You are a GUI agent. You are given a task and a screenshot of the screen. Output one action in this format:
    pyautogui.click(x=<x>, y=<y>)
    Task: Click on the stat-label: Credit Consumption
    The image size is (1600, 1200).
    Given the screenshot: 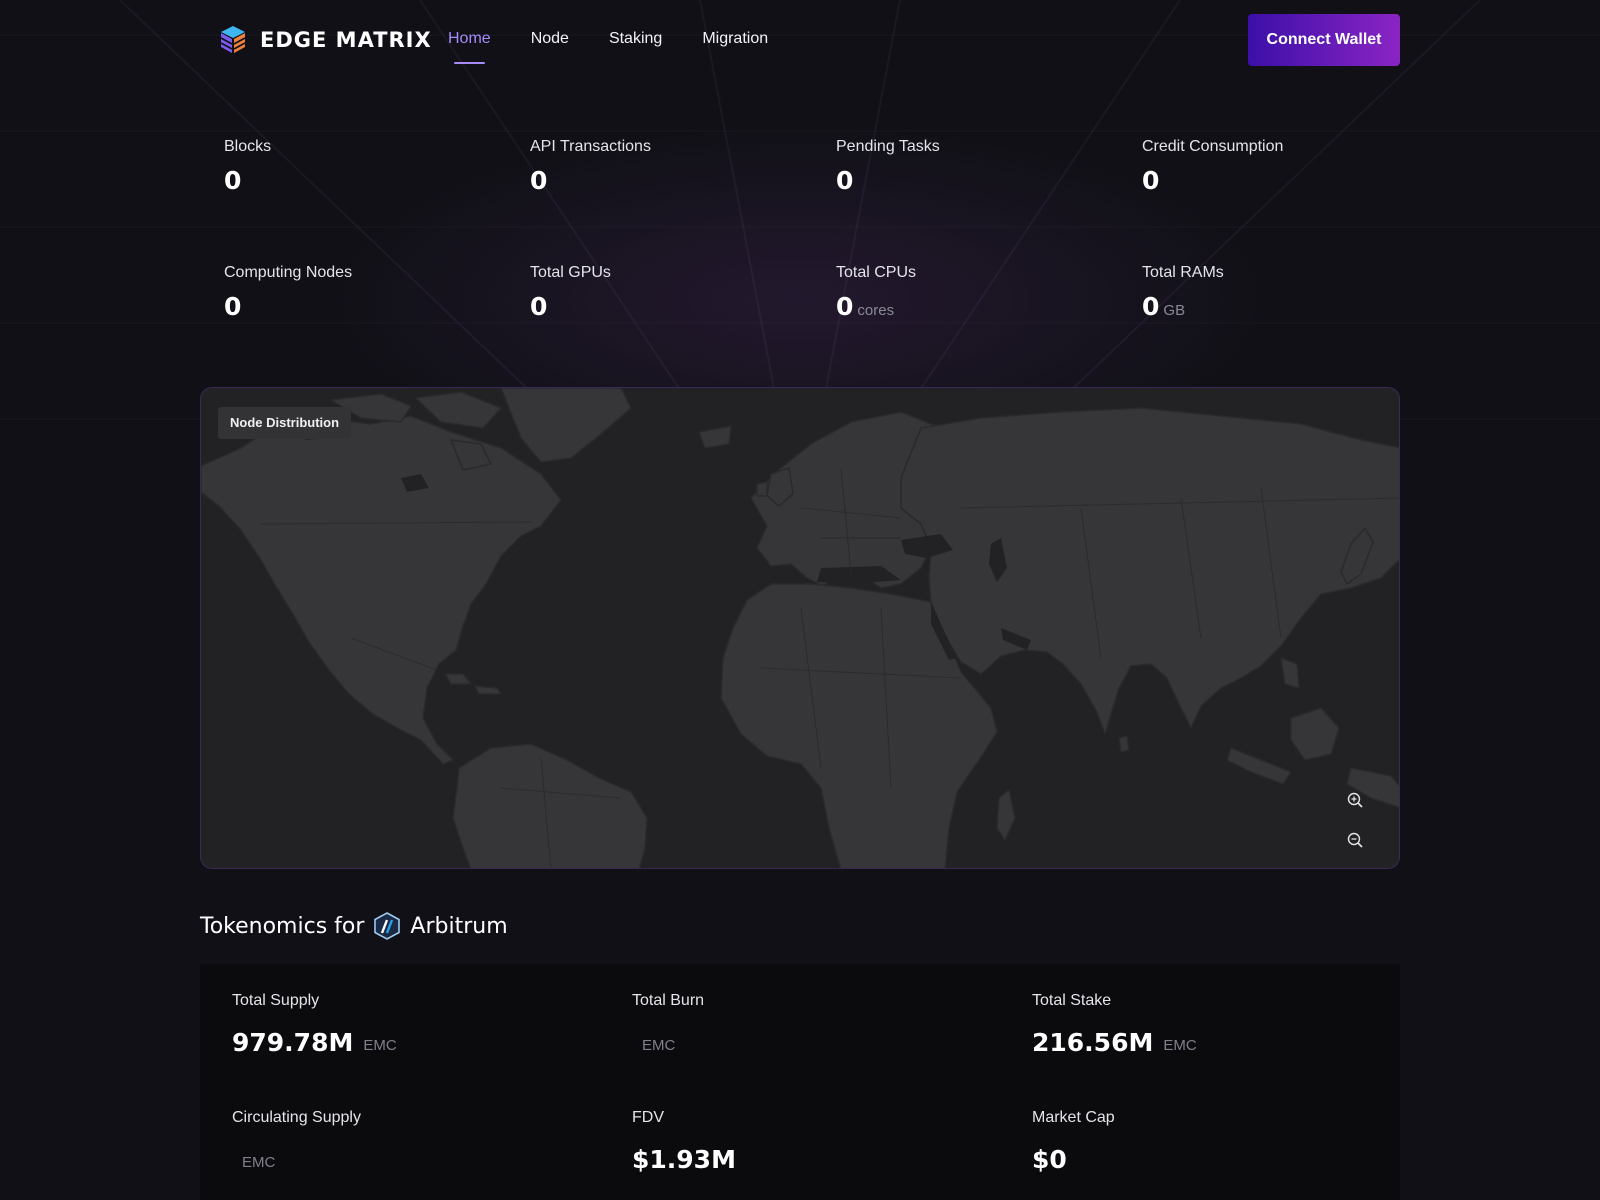 What is the action you would take?
    pyautogui.click(x=1213, y=146)
    